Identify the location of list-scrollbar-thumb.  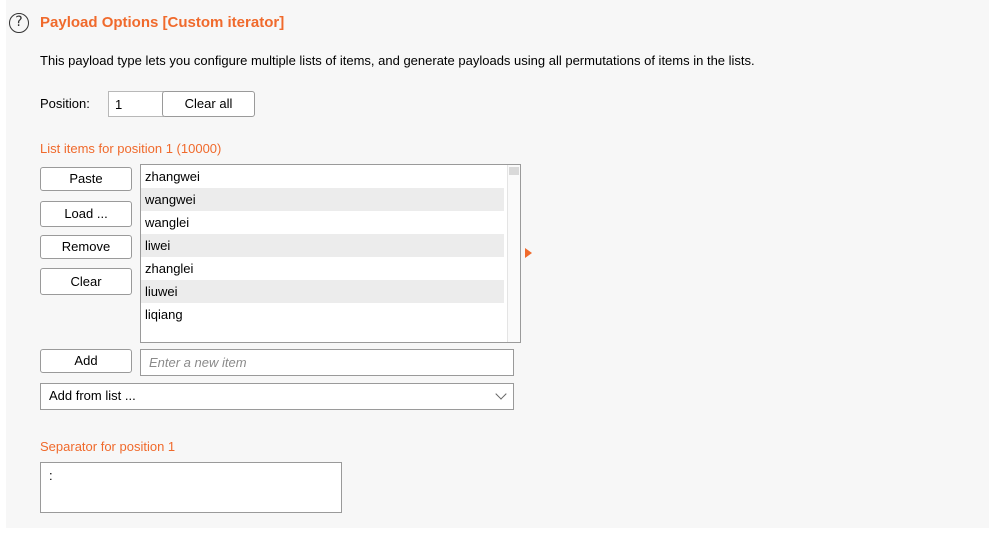
(514, 171).